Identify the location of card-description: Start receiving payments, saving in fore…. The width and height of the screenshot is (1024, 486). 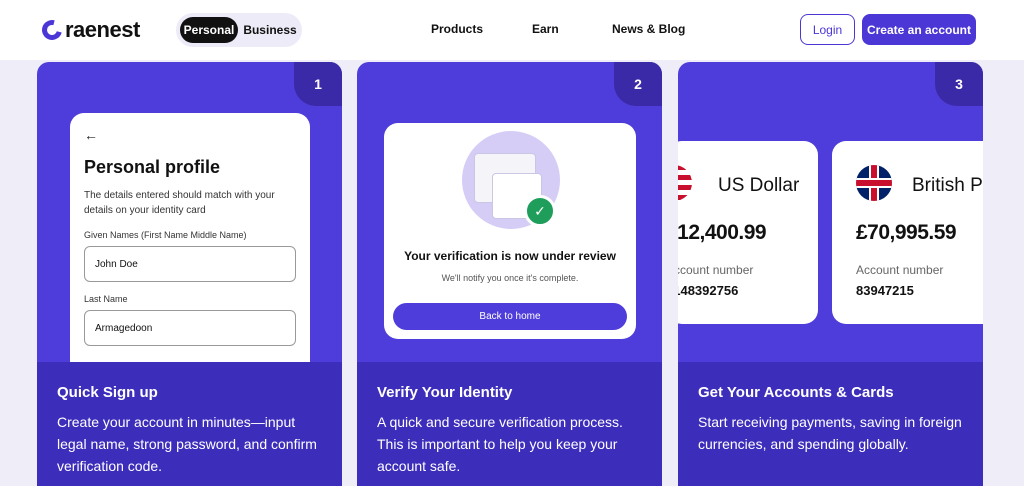
(830, 433).